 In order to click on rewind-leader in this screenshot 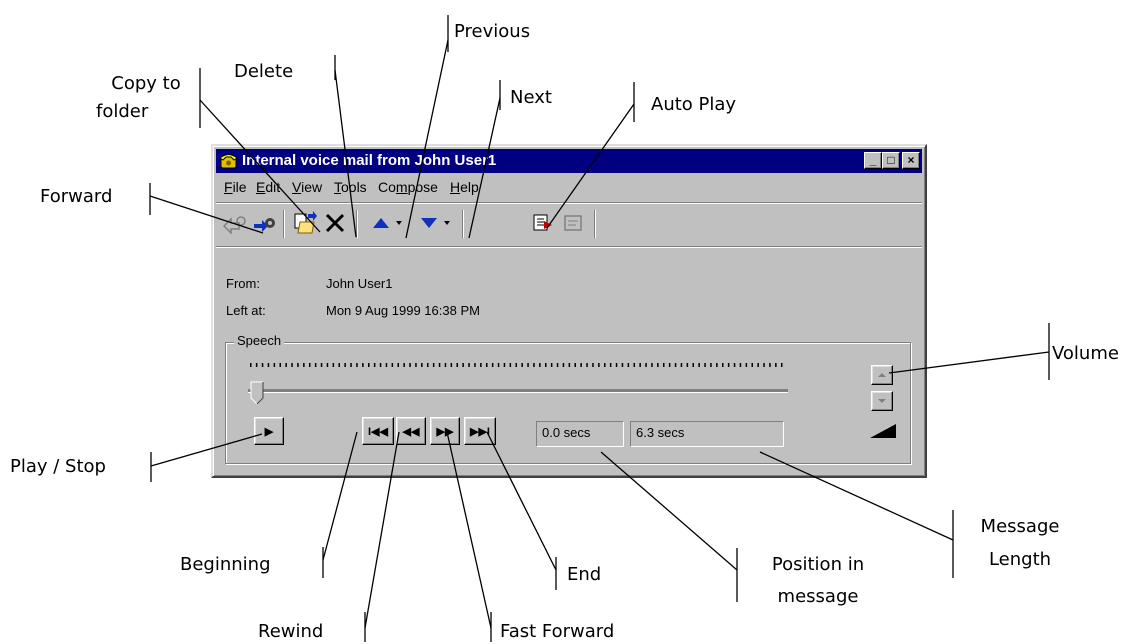, I will do `click(382, 530)`.